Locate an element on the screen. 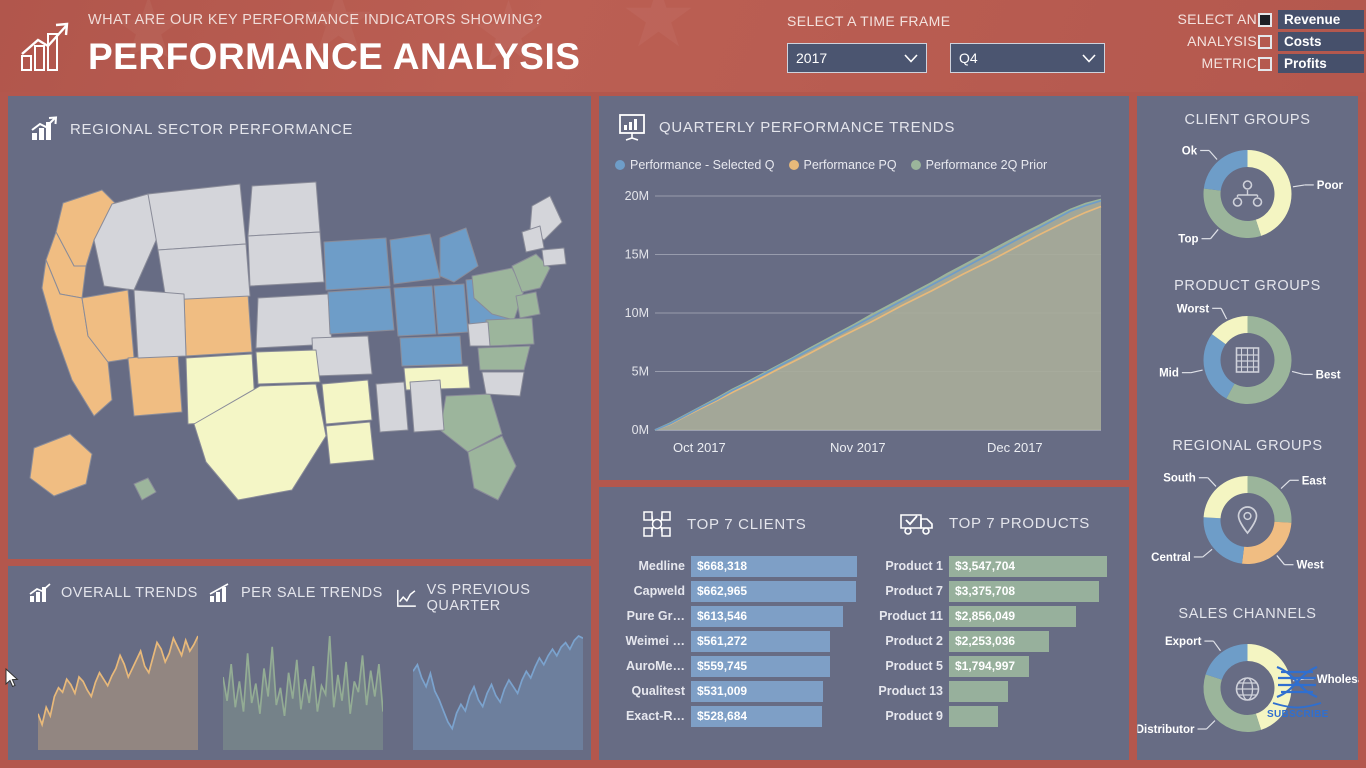 This screenshot has height=768, width=1366. table-row: Product 1 $3,547,704 is located at coordinates (993, 566).